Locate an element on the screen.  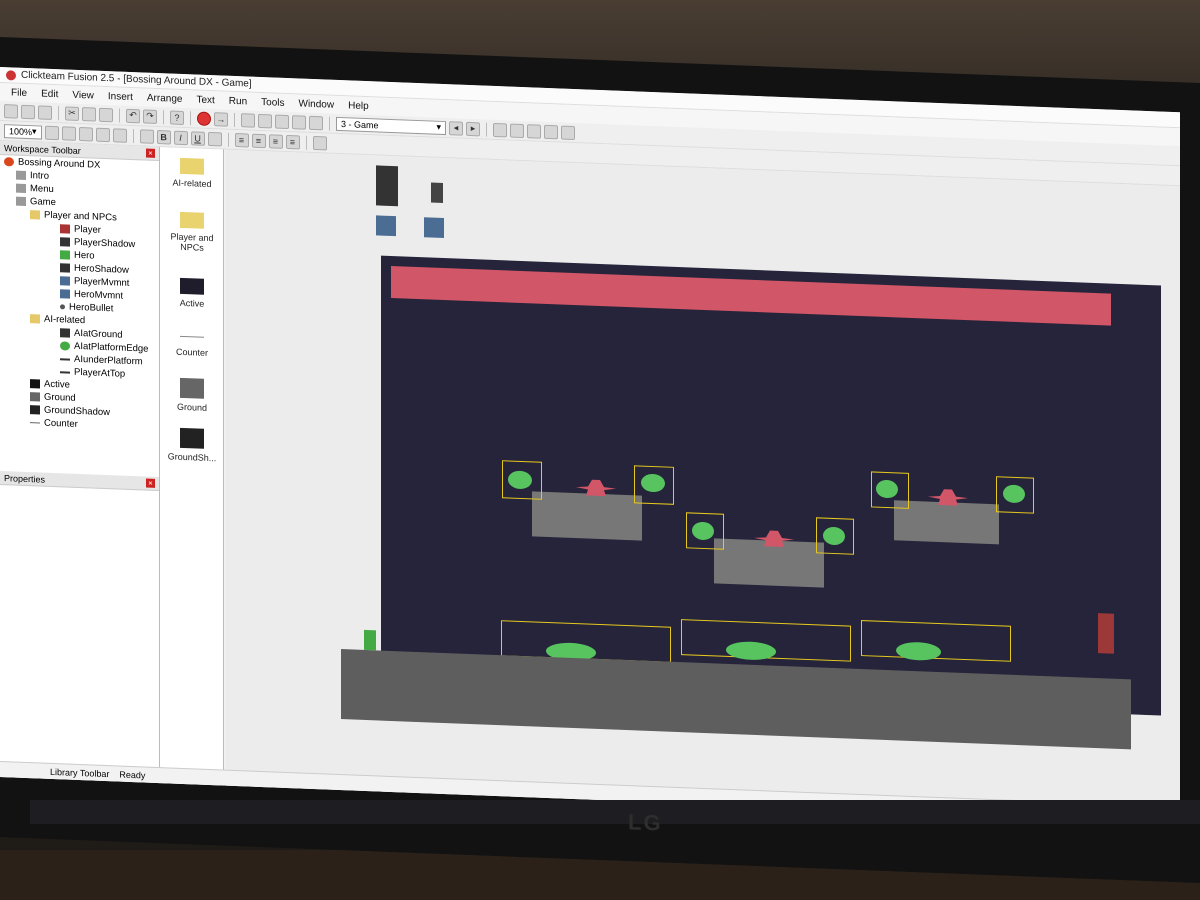
frame-selector: 3 - Game ▾ is located at coordinates (391, 125).